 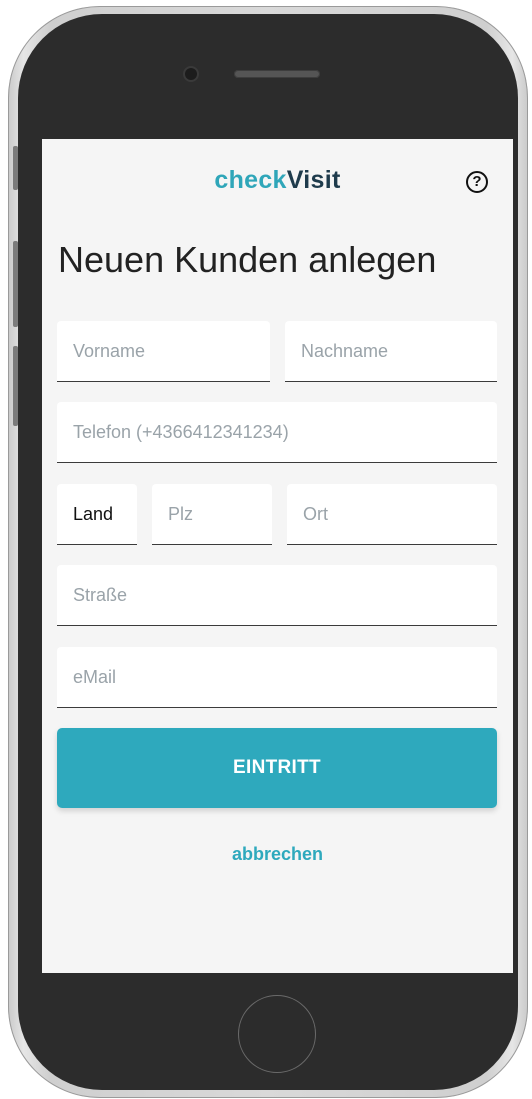 What do you see at coordinates (280, 595) in the screenshot?
I see `street-input` at bounding box center [280, 595].